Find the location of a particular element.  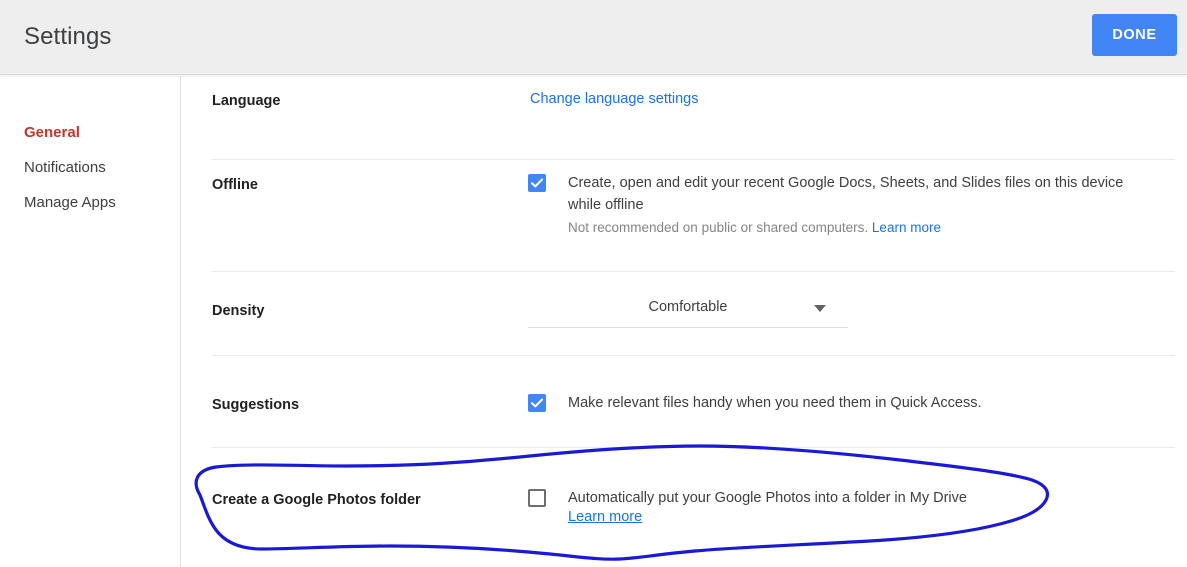

dialog-header: Settings DONE is located at coordinates (593, 37).